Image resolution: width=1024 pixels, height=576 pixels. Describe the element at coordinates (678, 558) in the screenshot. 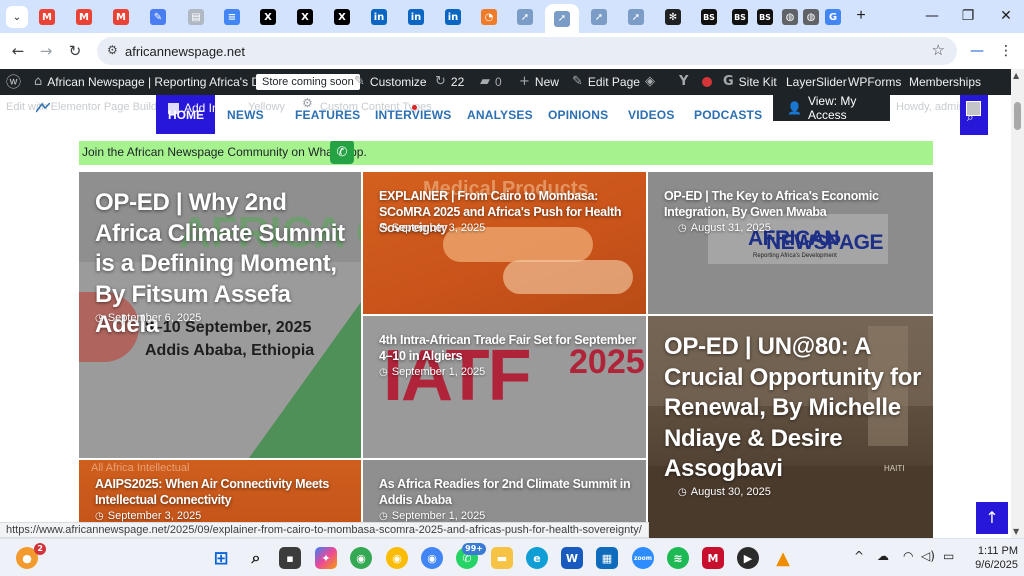

I see `spotify-icon: ≋` at that location.